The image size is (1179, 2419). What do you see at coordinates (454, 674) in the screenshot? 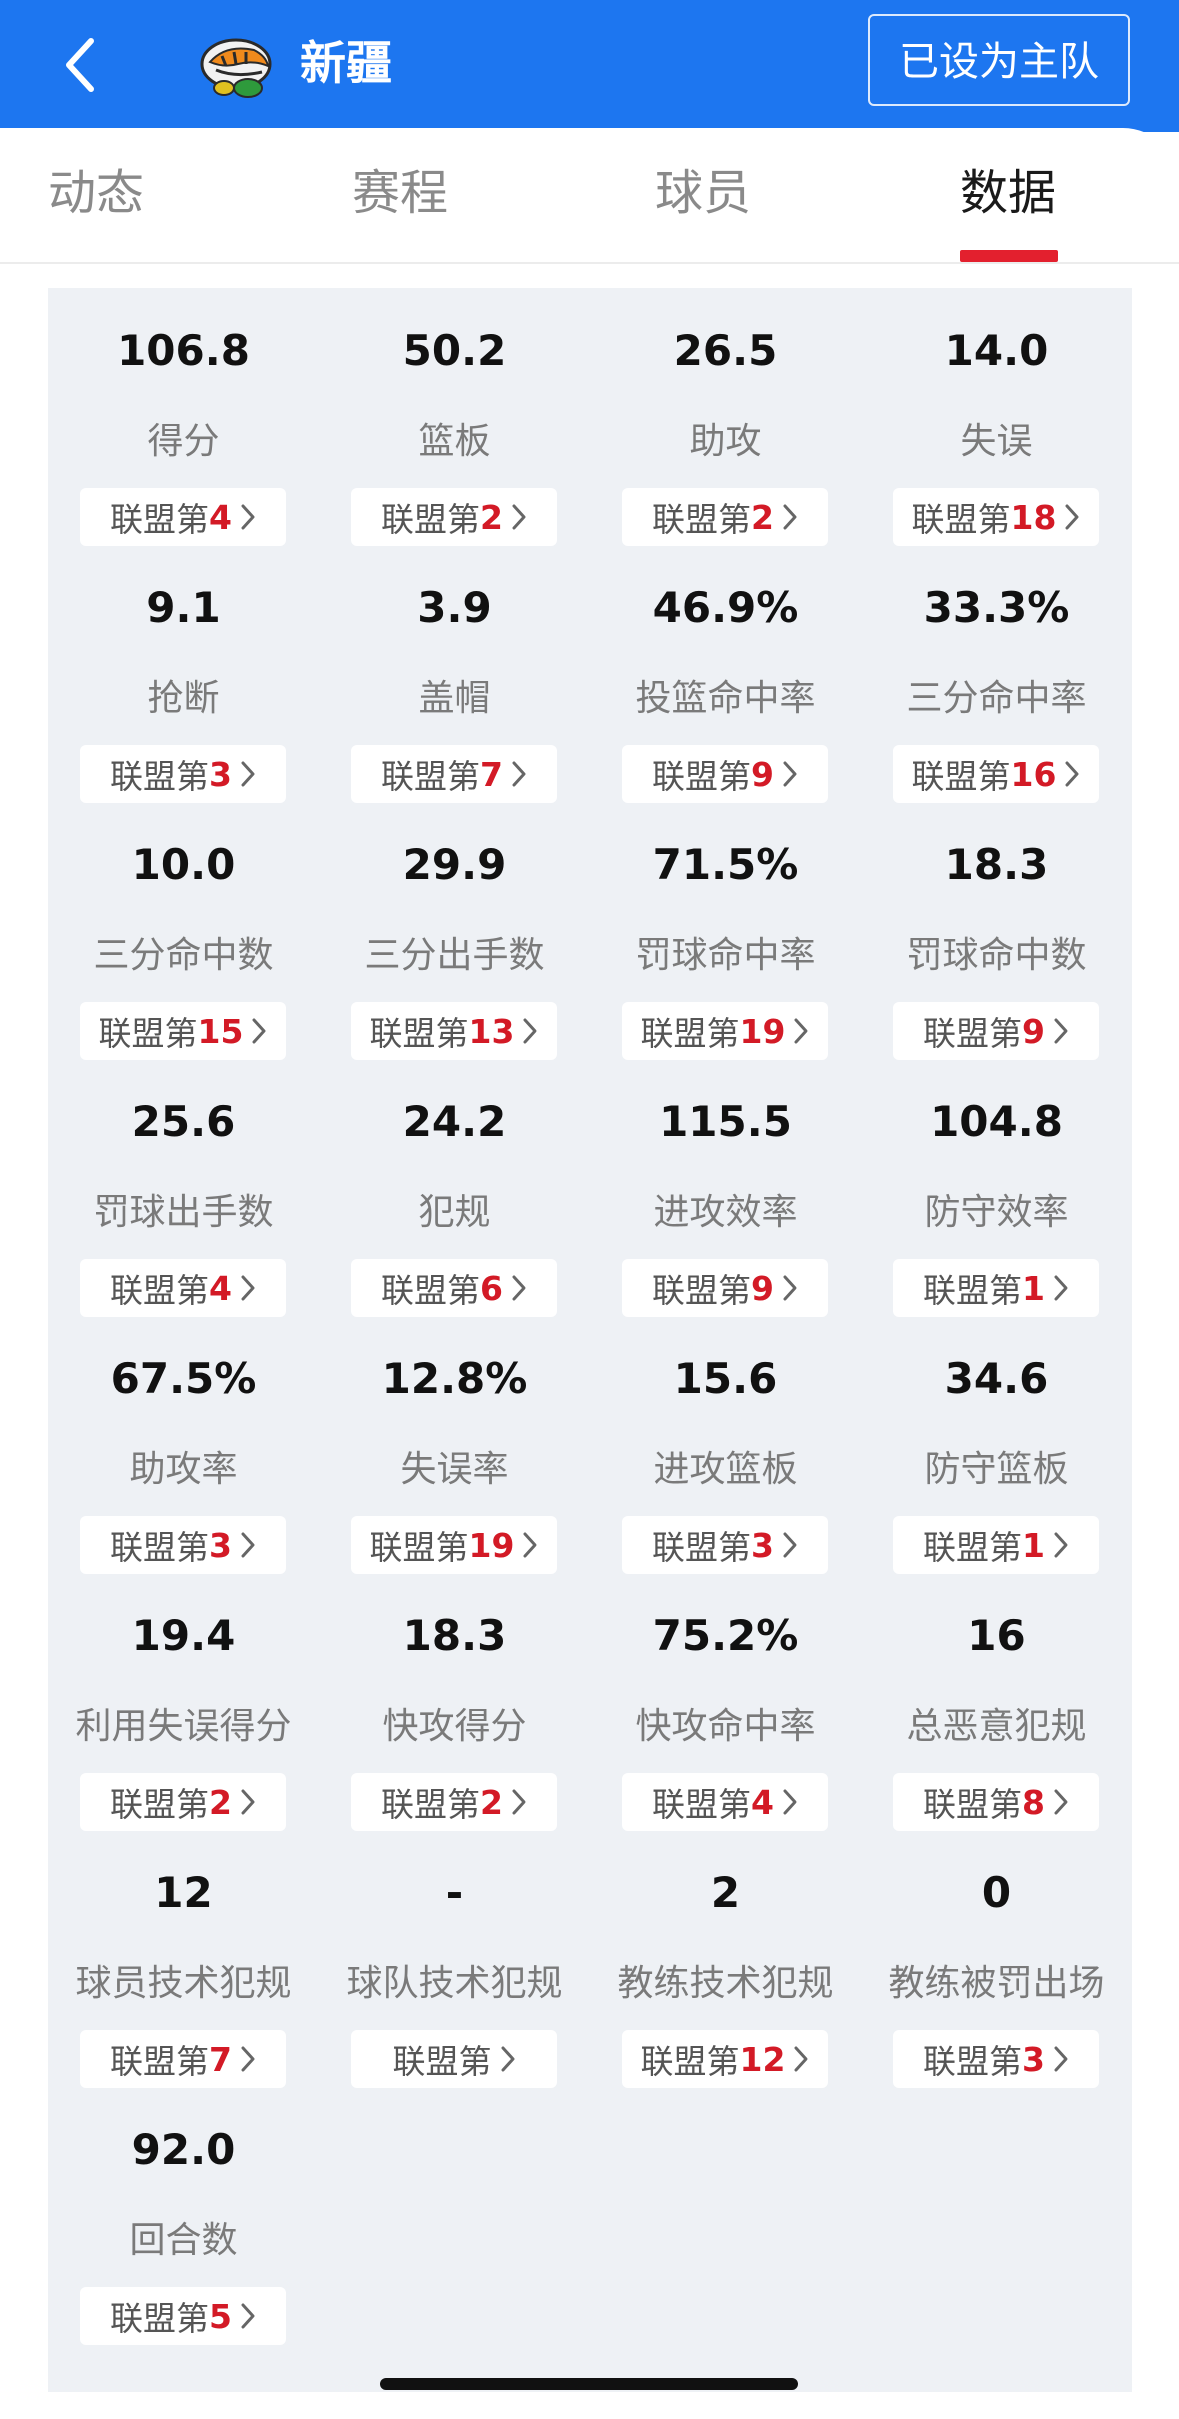
I see `stat-cell: 3.9 盖帽 联盟第 7` at bounding box center [454, 674].